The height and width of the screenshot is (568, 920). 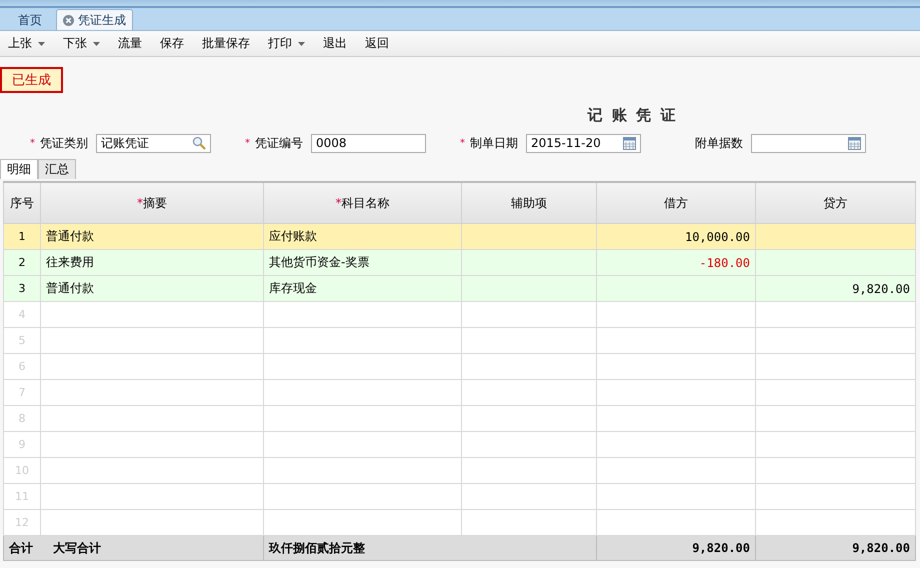 What do you see at coordinates (363, 203) in the screenshot?
I see `column-header: *科目名称` at bounding box center [363, 203].